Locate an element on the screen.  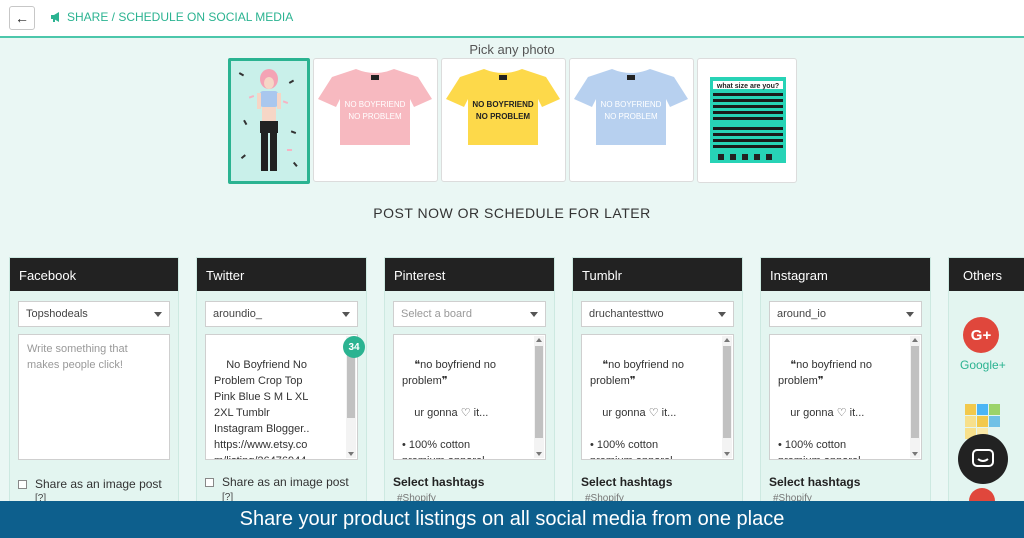
blue-tee-image: NO BOYFRIEND NO PROBLEM is located at coordinates (631, 107).